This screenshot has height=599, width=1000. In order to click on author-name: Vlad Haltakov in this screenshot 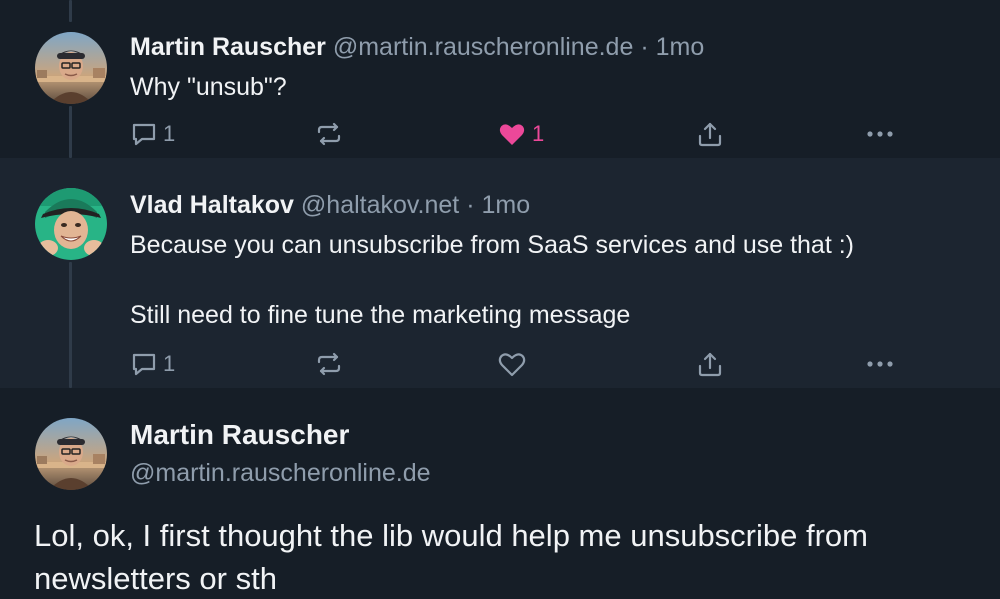, I will do `click(212, 205)`.